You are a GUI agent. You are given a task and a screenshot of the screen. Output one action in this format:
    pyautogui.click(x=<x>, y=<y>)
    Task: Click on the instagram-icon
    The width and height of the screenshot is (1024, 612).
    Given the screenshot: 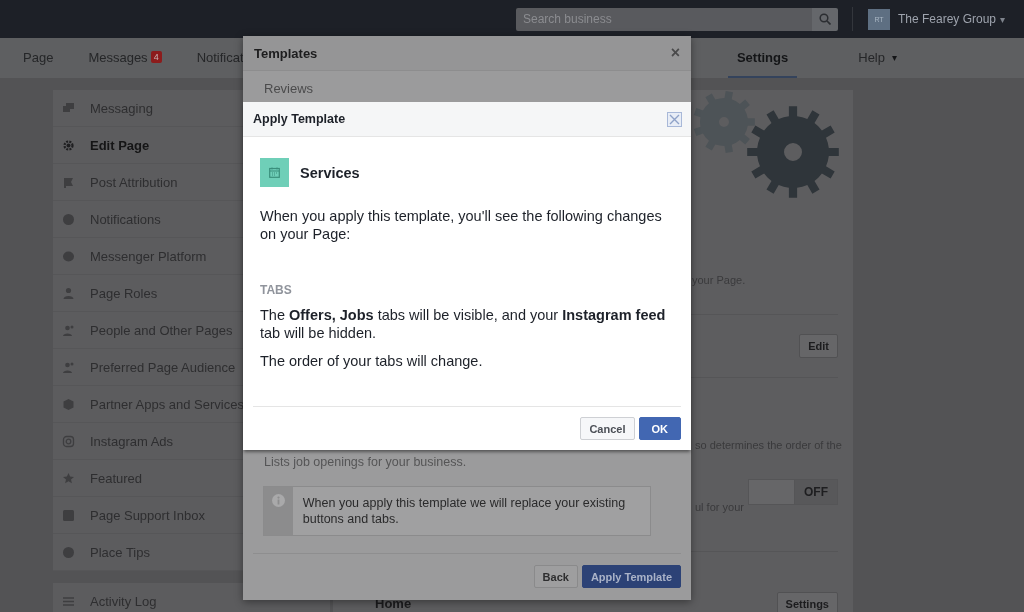 What is the action you would take?
    pyautogui.click(x=68, y=441)
    